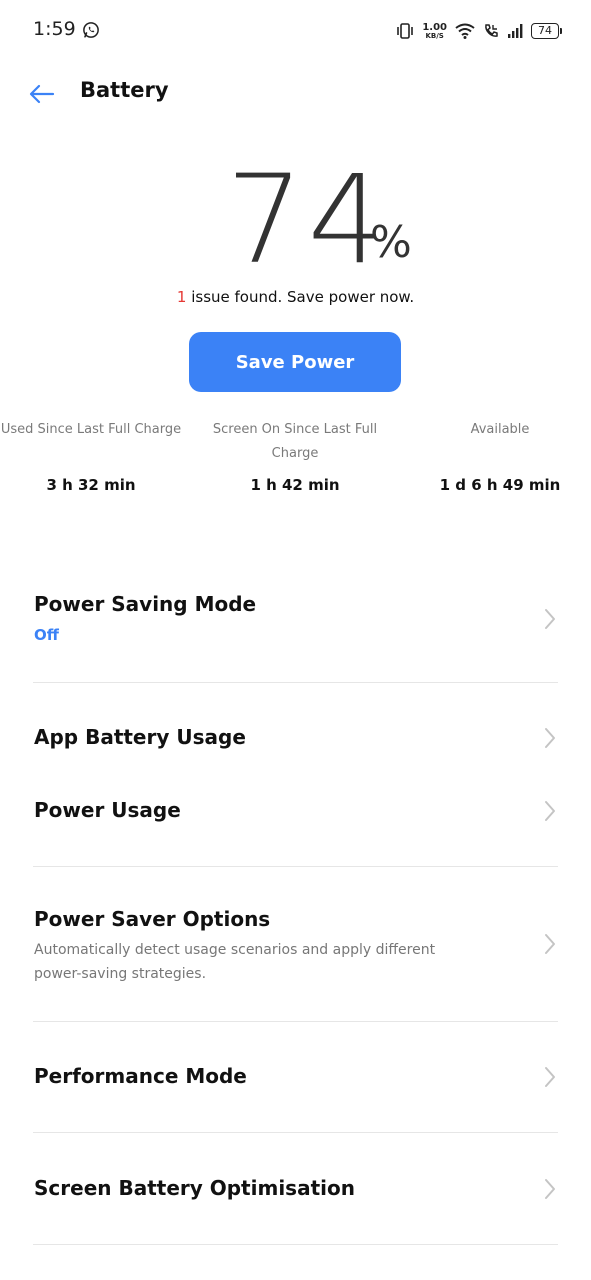 The width and height of the screenshot is (591, 1280). Describe the element at coordinates (434, 35) in the screenshot. I see `network-speed-unit: KB/S` at that location.